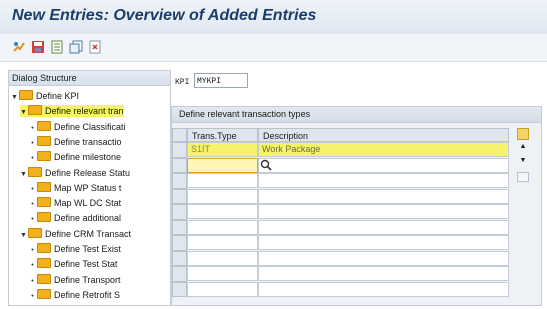 The width and height of the screenshot is (547, 309). What do you see at coordinates (84, 111) in the screenshot?
I see `tree-node-label: Define relevant tran` at bounding box center [84, 111].